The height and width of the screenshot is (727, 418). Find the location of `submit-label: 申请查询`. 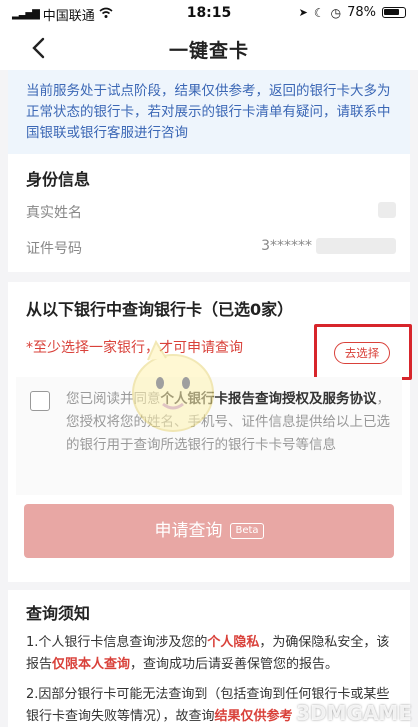

submit-label: 申请查询 is located at coordinates (188, 531).